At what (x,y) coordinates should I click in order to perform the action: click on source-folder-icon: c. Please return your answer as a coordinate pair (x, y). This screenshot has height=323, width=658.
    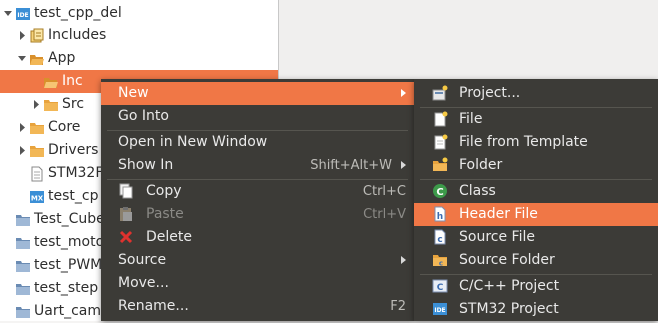
    Looking at the image, I should click on (440, 260).